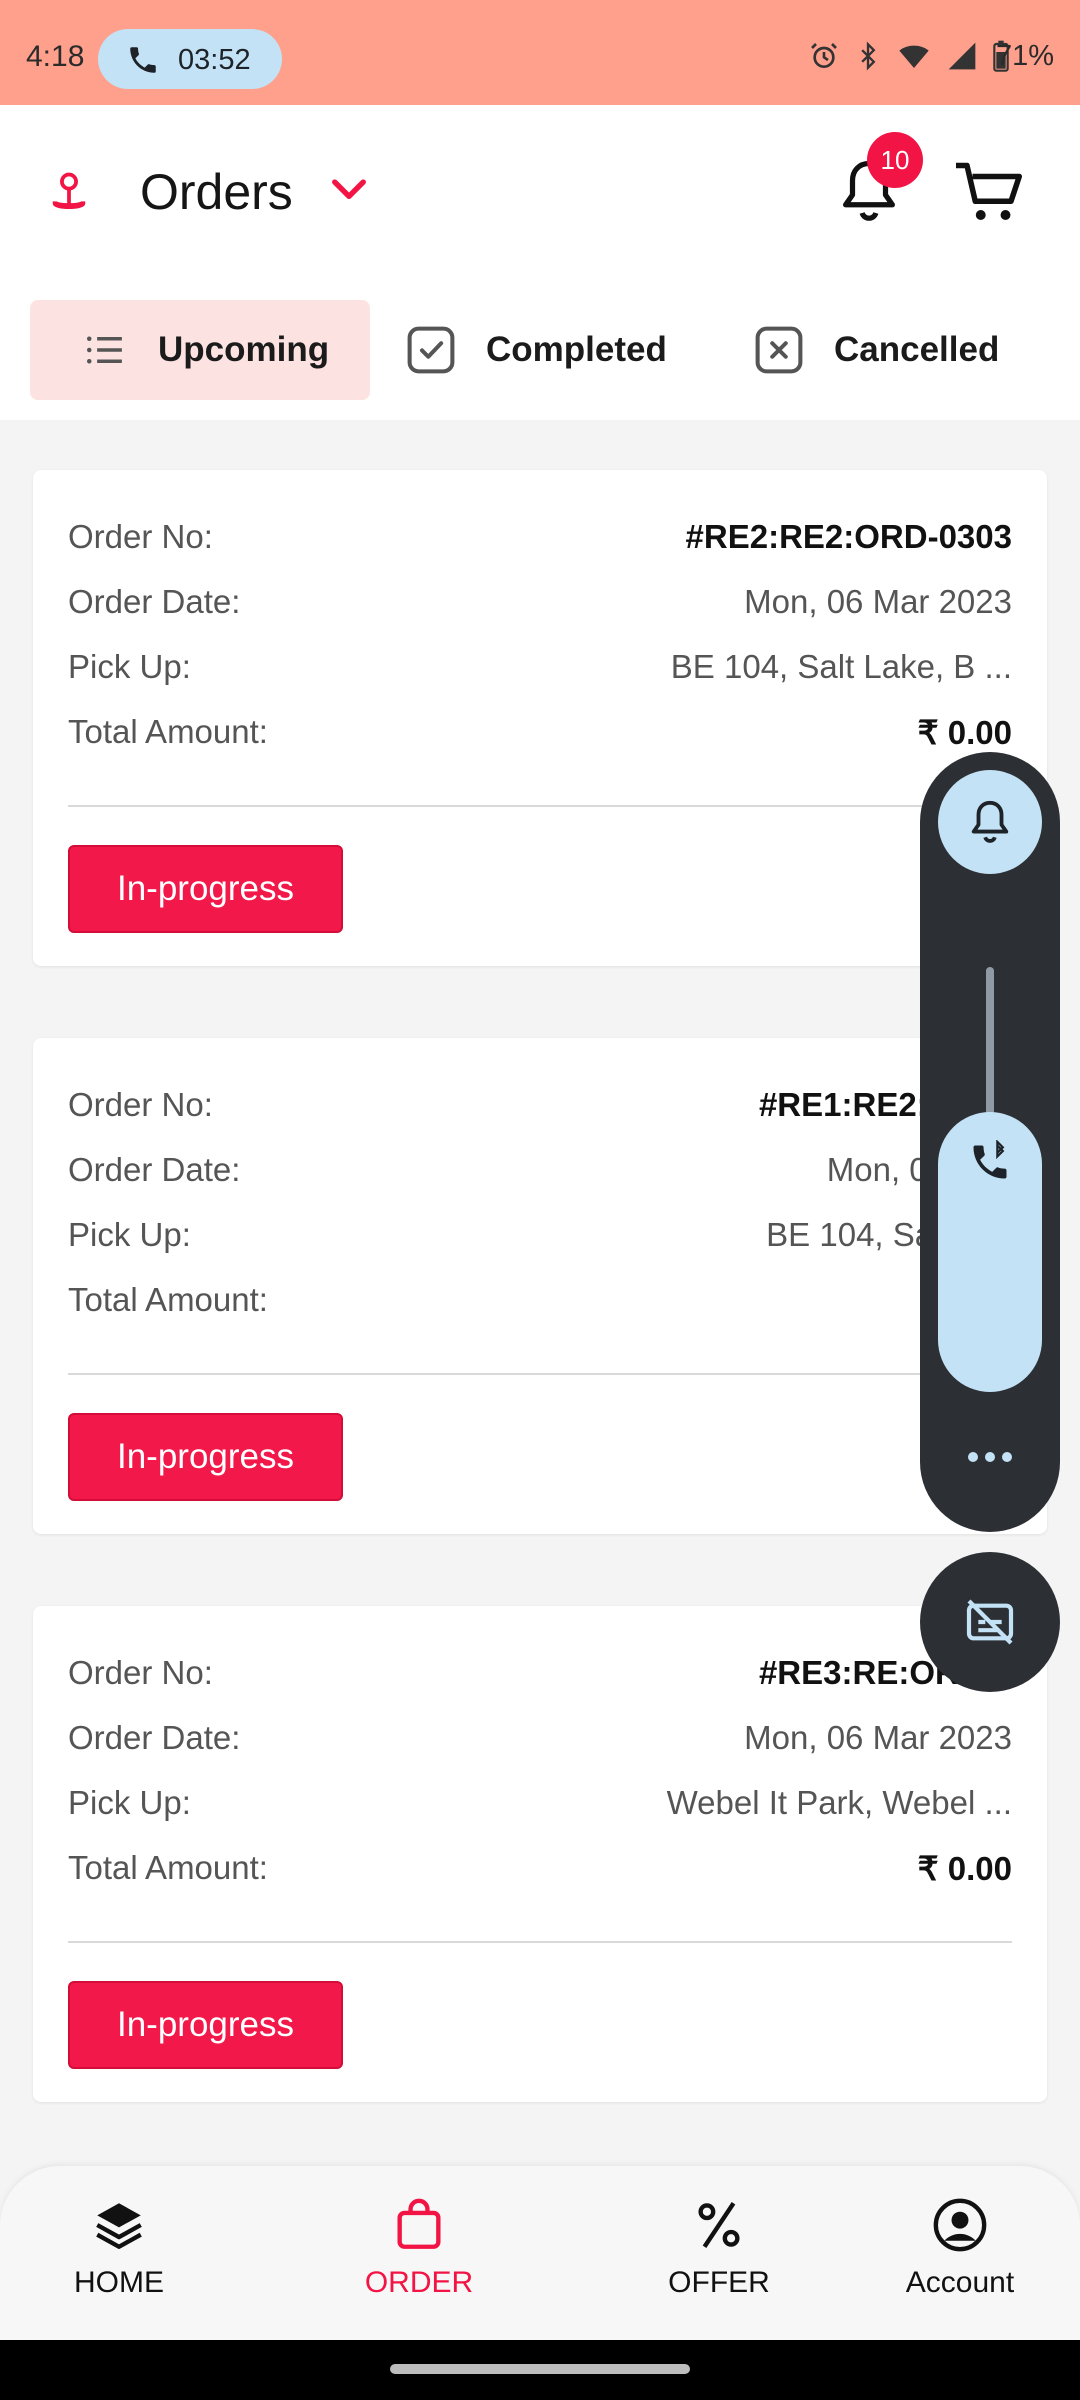 The width and height of the screenshot is (1080, 2400). Describe the element at coordinates (719, 2225) in the screenshot. I see `percent-icon` at that location.